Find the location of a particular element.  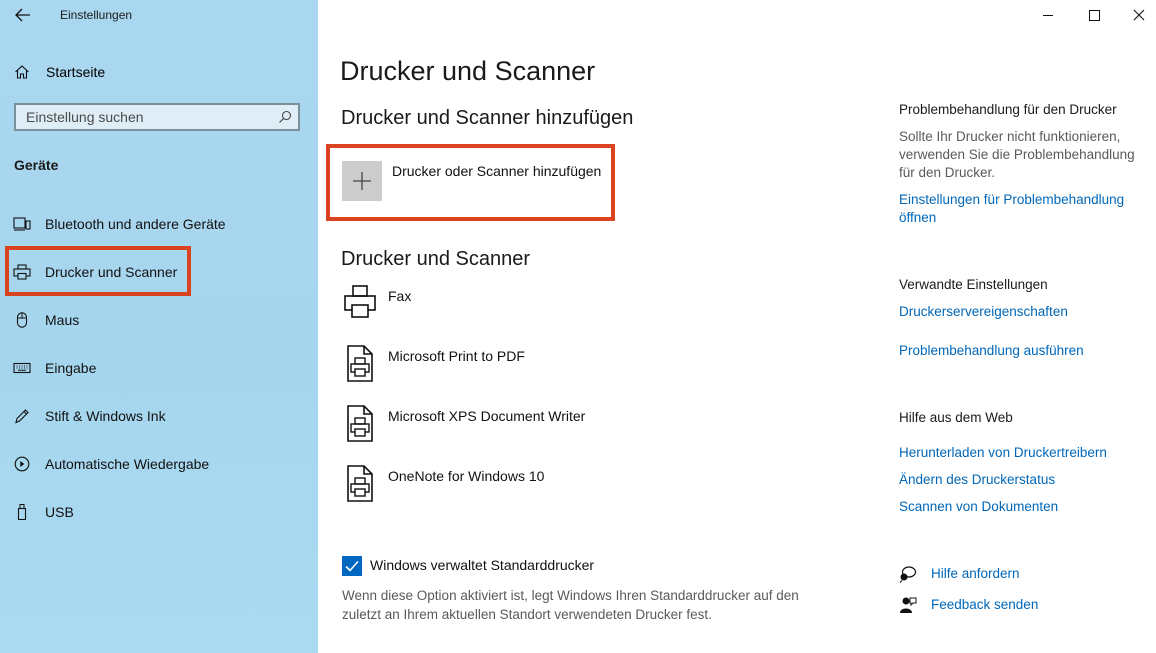

page-title: Drucker und Scanner is located at coordinates (468, 71).